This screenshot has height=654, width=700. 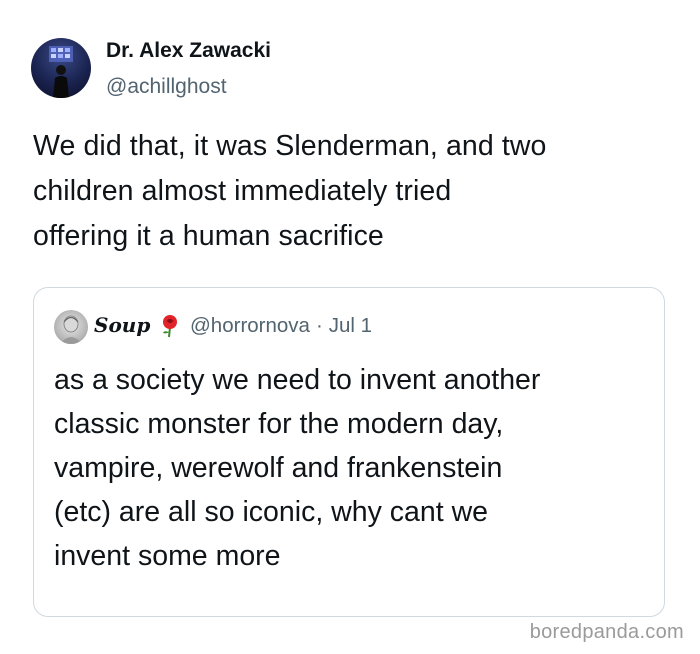 What do you see at coordinates (250, 325) in the screenshot?
I see `quoted-author-handle: @horrornova` at bounding box center [250, 325].